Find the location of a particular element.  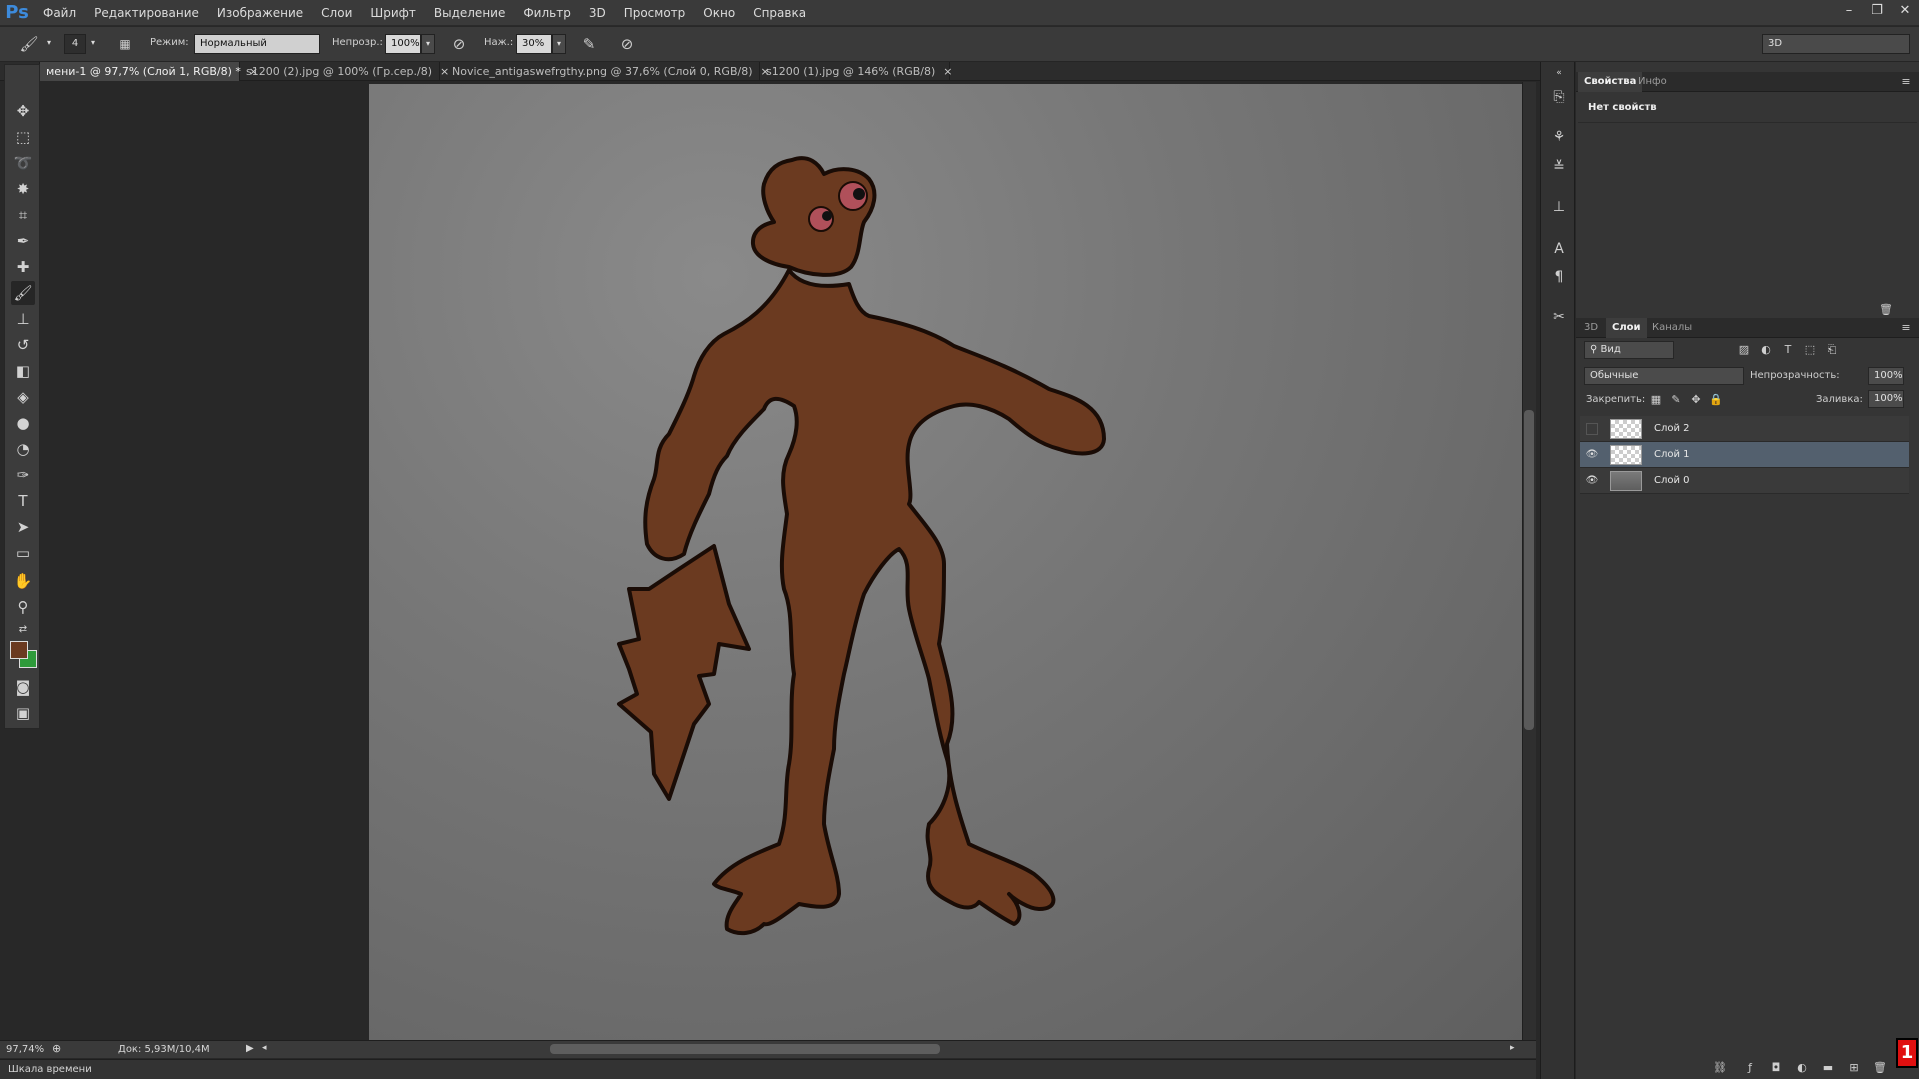

menu-help: Справка is located at coordinates (779, 13).